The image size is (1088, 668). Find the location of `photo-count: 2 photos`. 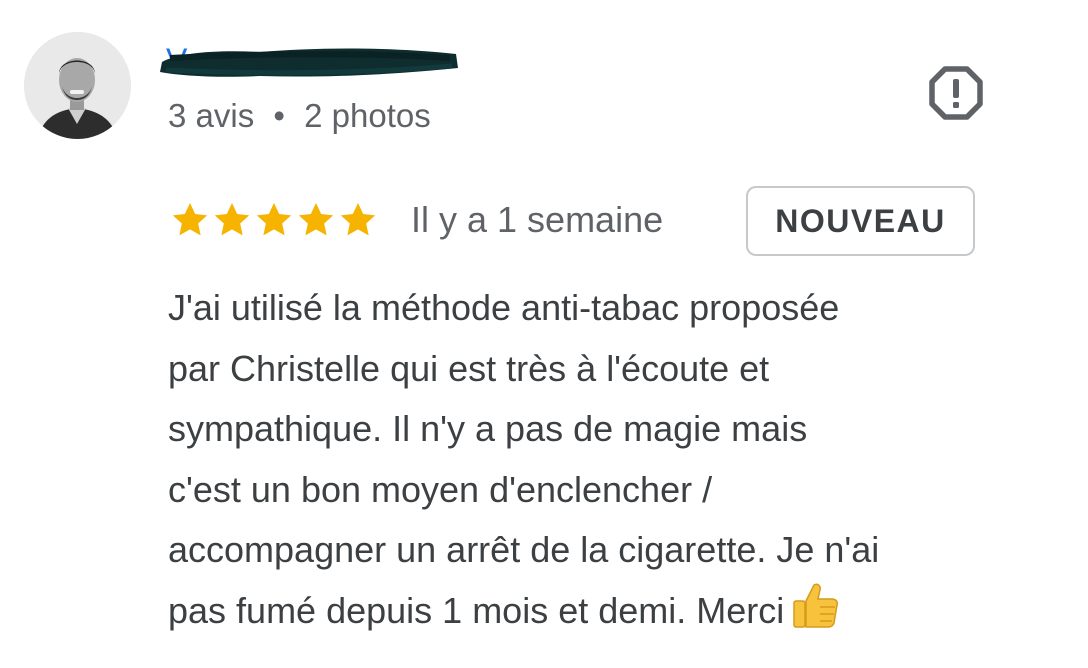

photo-count: 2 photos is located at coordinates (367, 115).